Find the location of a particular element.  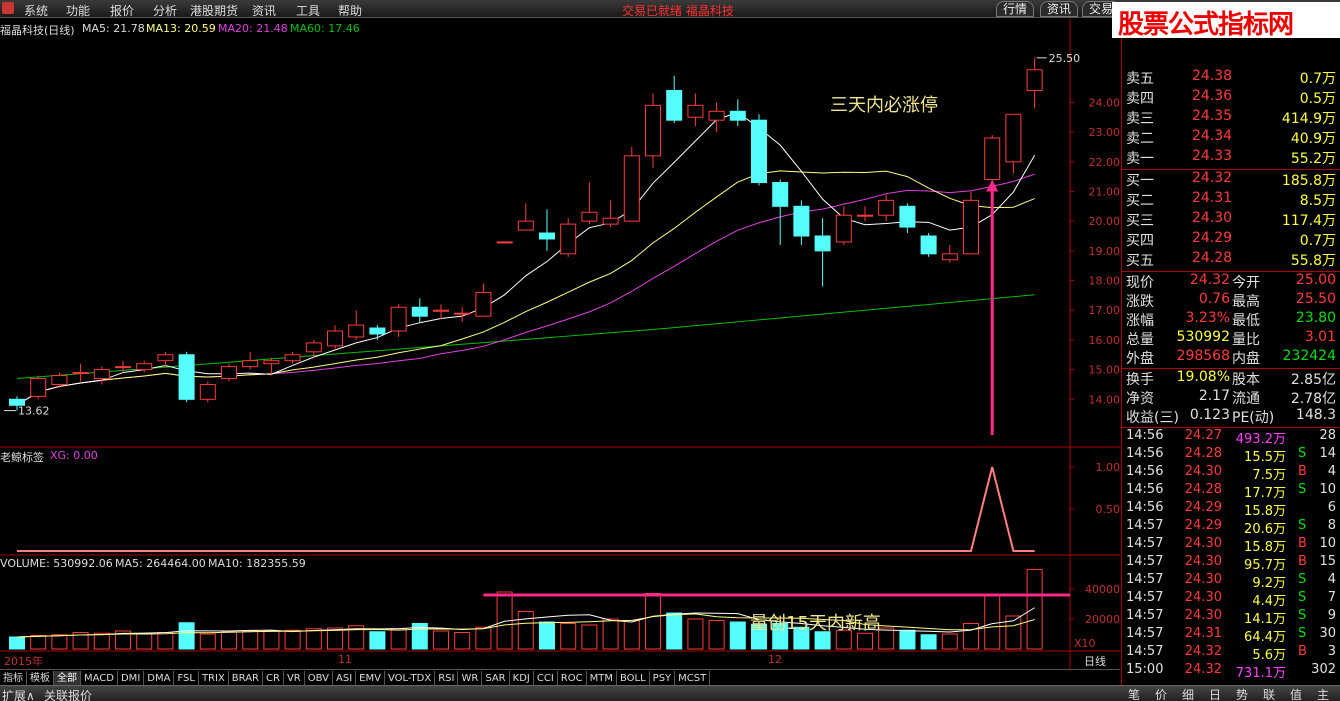

menu-analysis: 分析 is located at coordinates (165, 10).